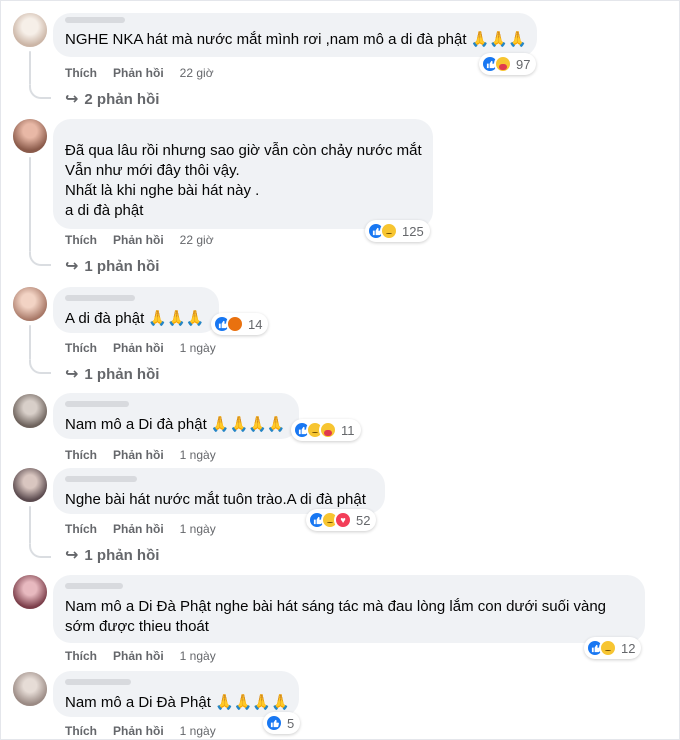 This screenshot has height=740, width=680. I want to click on reaction-summary: 11, so click(326, 430).